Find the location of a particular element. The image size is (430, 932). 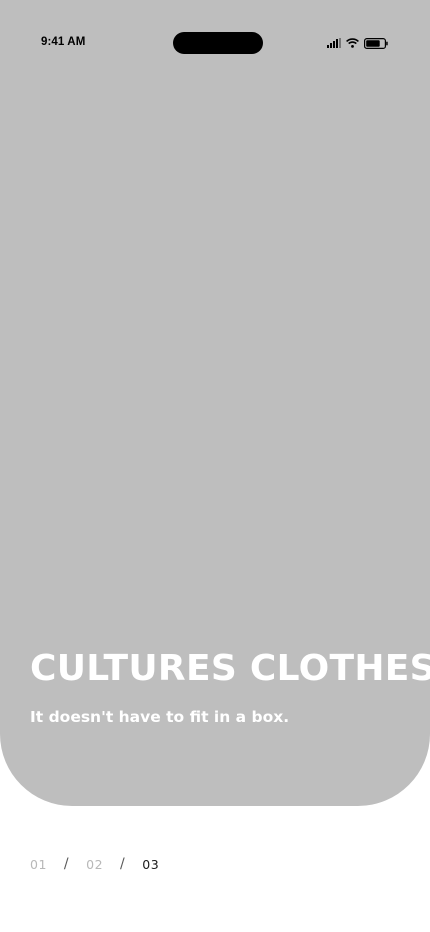

status-icons is located at coordinates (357, 43).